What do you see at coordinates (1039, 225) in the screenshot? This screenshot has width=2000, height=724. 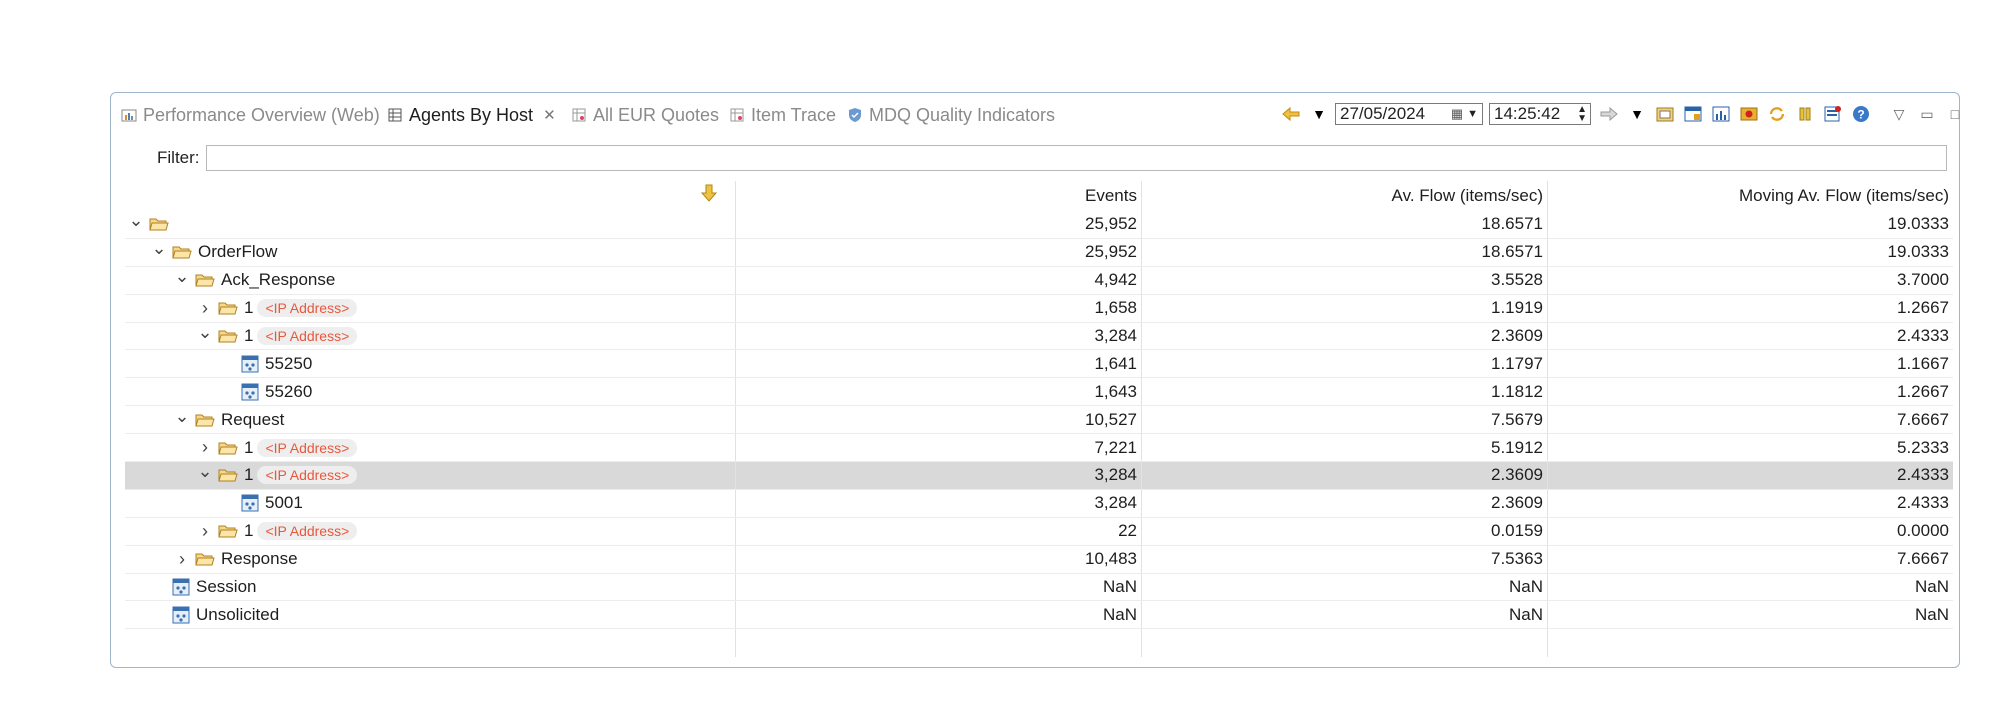 I see `table-row: ⌄ 25,952 18.6571 19.0333` at bounding box center [1039, 225].